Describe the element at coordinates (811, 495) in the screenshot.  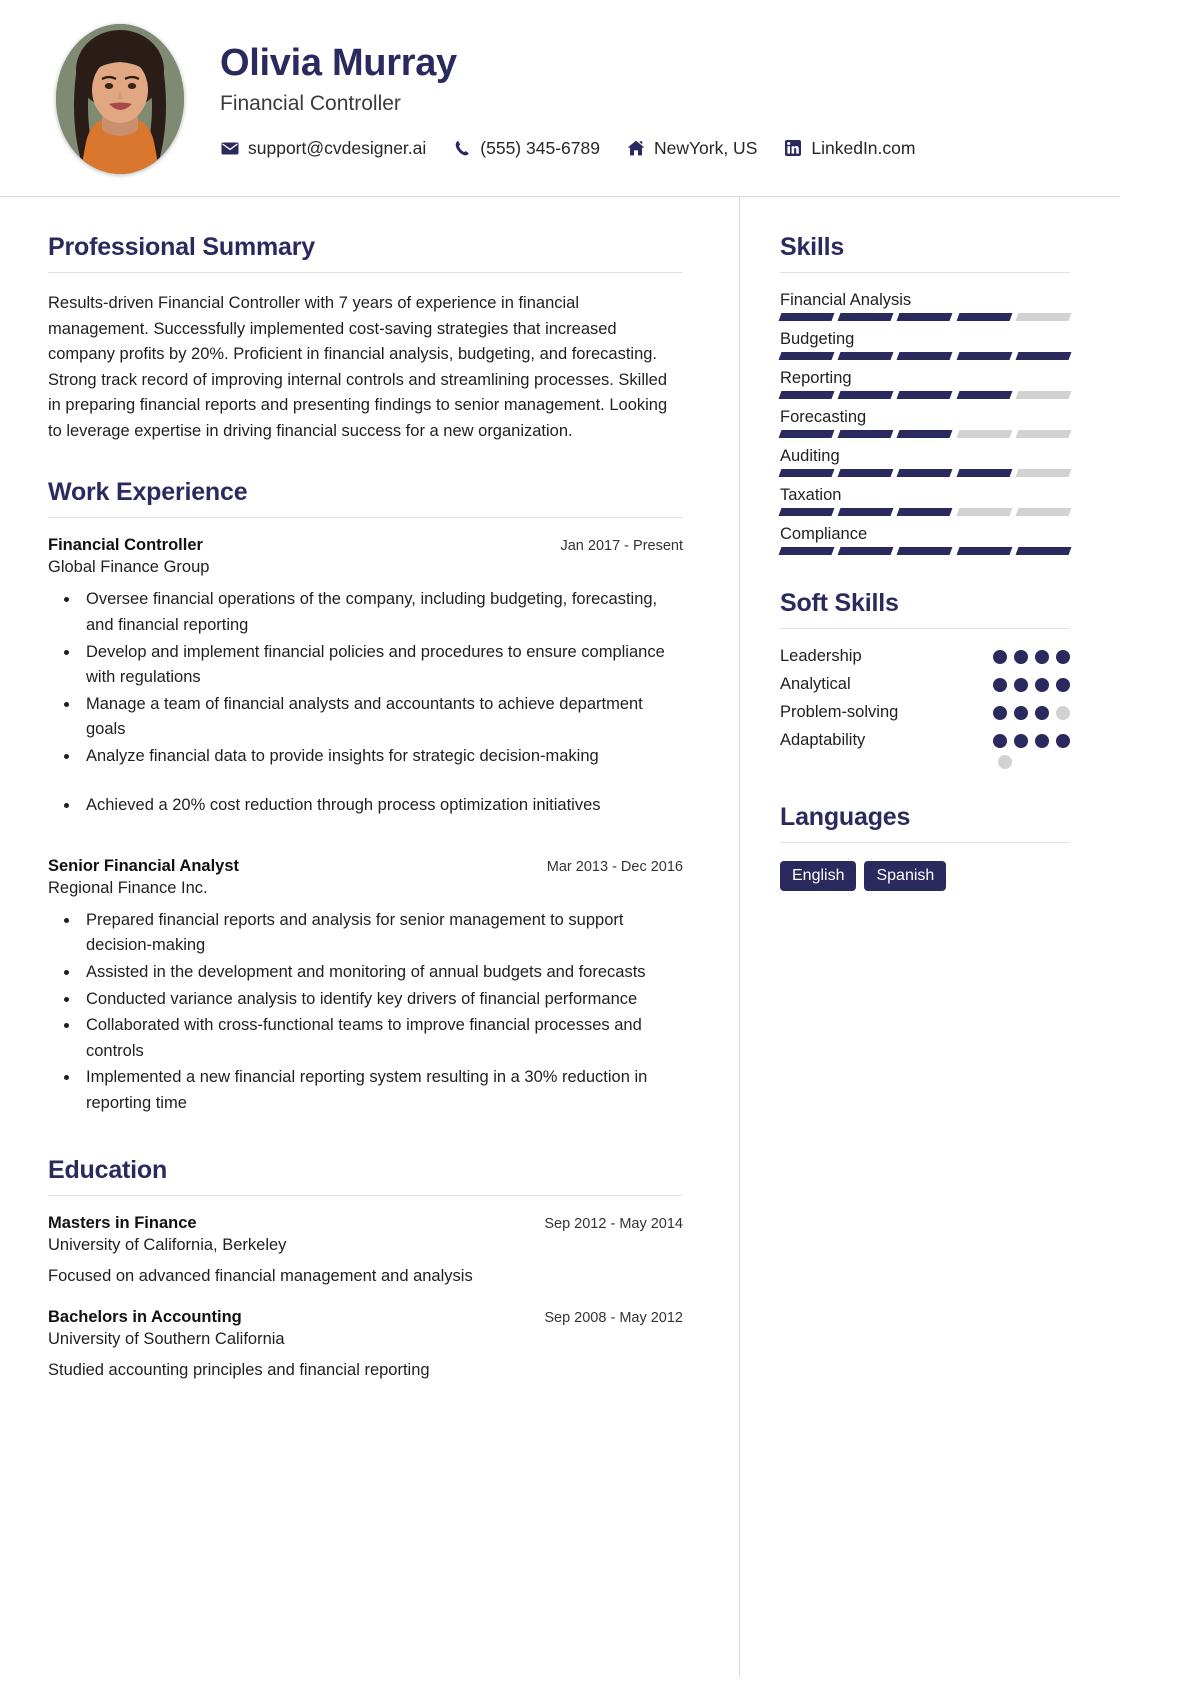
I see `skill-name: Taxation` at that location.